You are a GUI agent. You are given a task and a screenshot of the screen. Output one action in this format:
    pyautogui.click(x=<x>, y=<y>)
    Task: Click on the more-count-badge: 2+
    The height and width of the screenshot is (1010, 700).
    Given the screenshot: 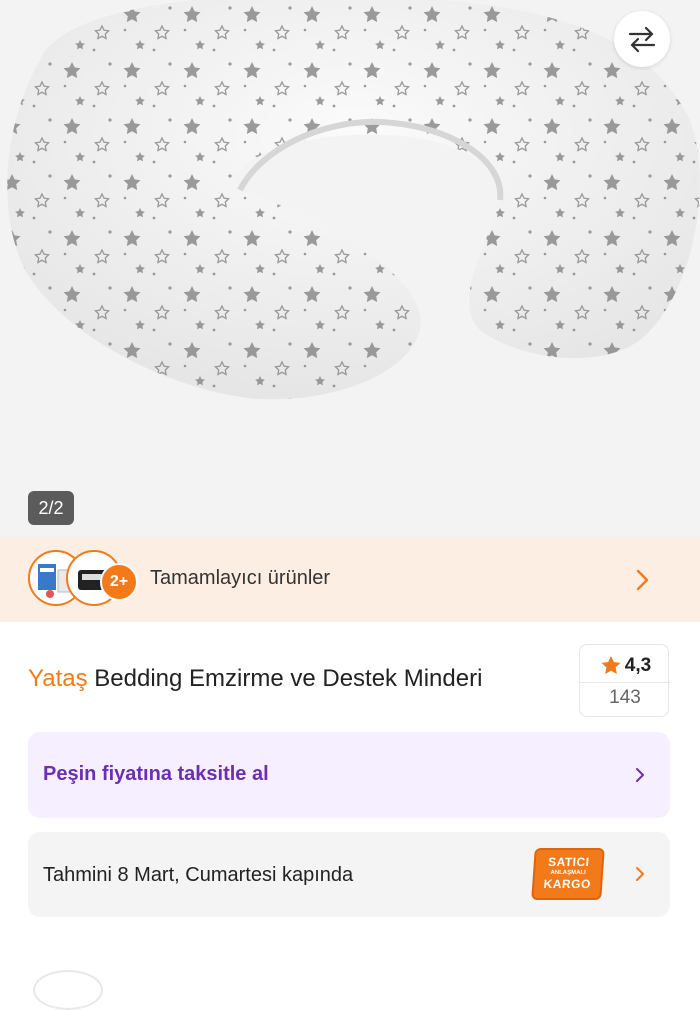 What is the action you would take?
    pyautogui.click(x=119, y=582)
    